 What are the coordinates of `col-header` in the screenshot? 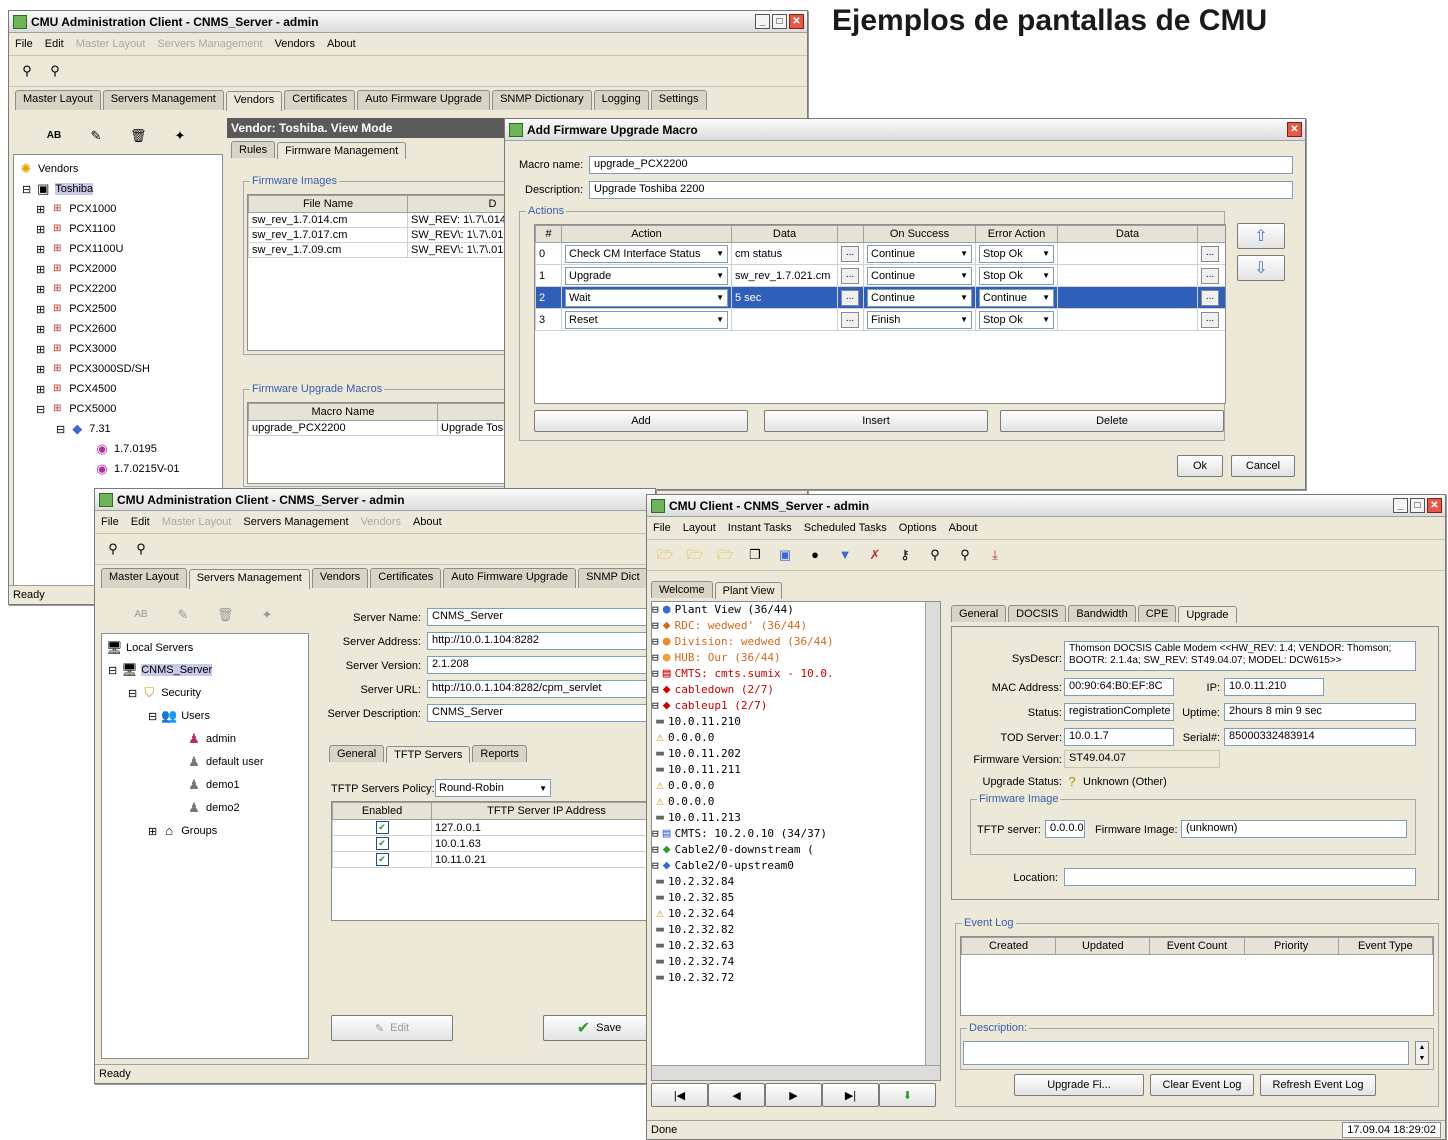 It's located at (850, 234).